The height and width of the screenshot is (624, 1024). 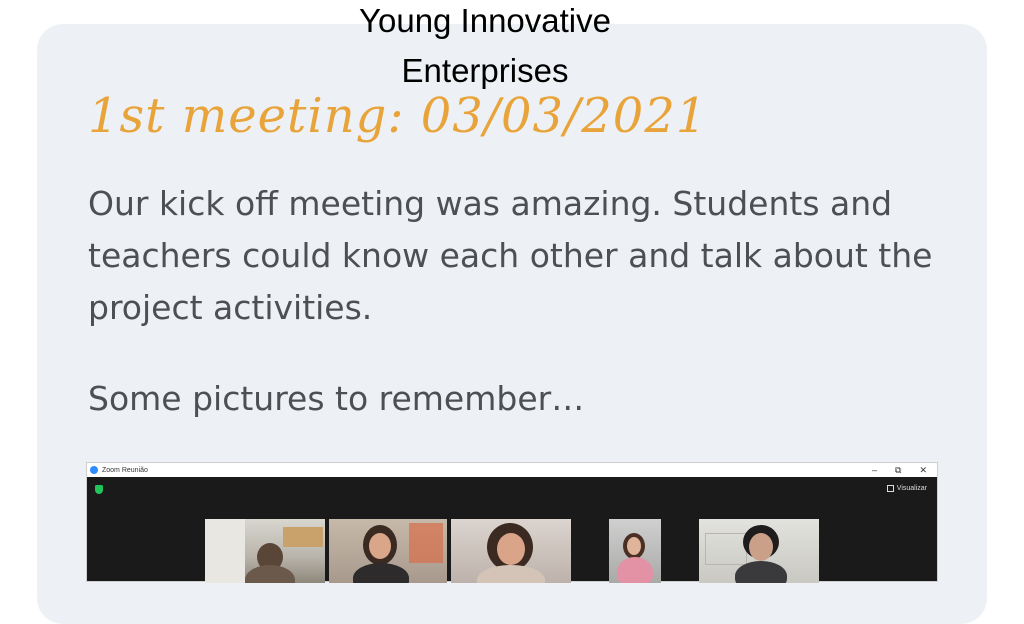 What do you see at coordinates (99, 489) in the screenshot?
I see `shield-icon` at bounding box center [99, 489].